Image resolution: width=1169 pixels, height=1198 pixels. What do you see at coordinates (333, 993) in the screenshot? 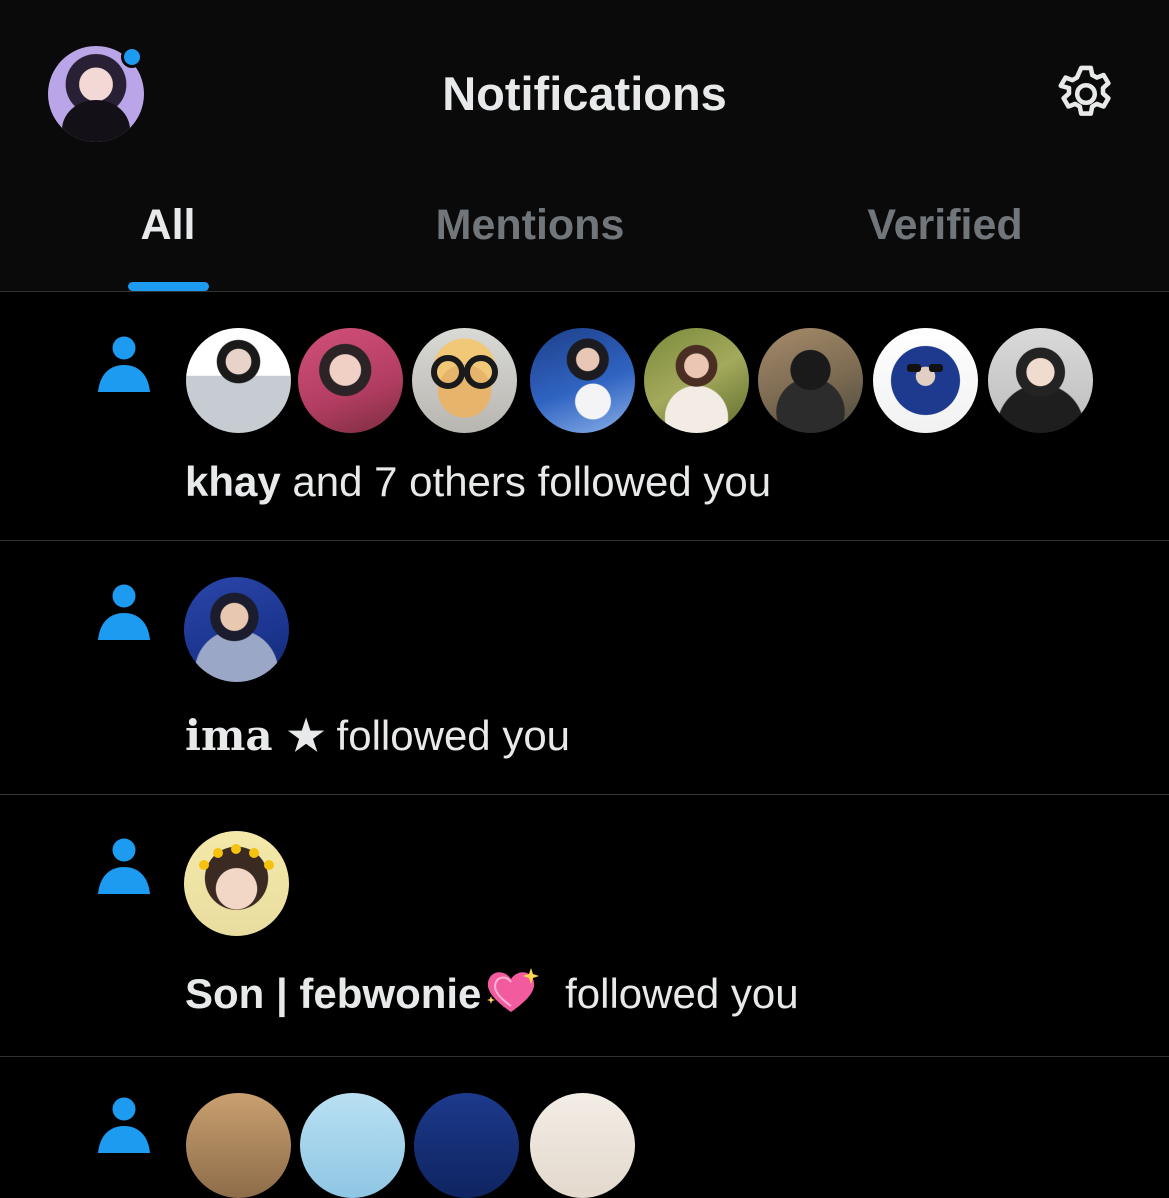
I see `follower-name: Son | febwonie` at bounding box center [333, 993].